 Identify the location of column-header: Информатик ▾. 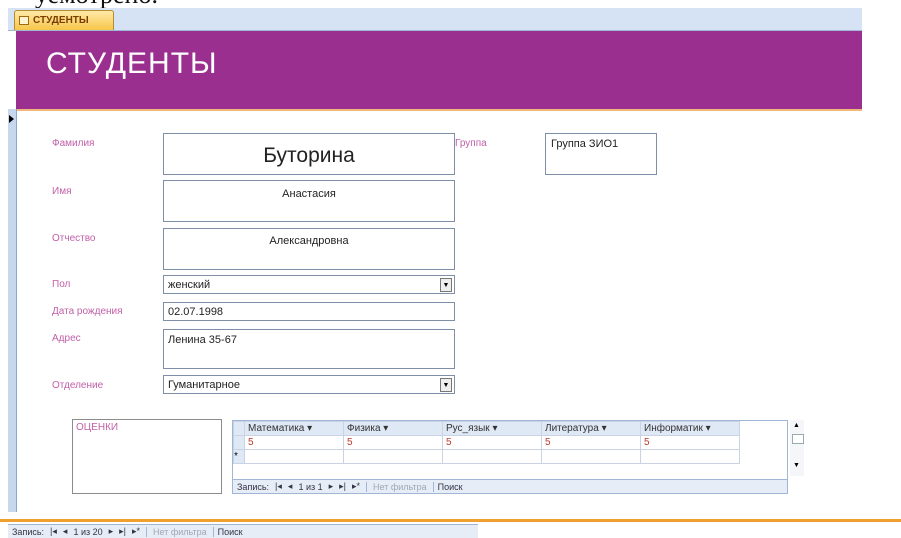
(690, 428).